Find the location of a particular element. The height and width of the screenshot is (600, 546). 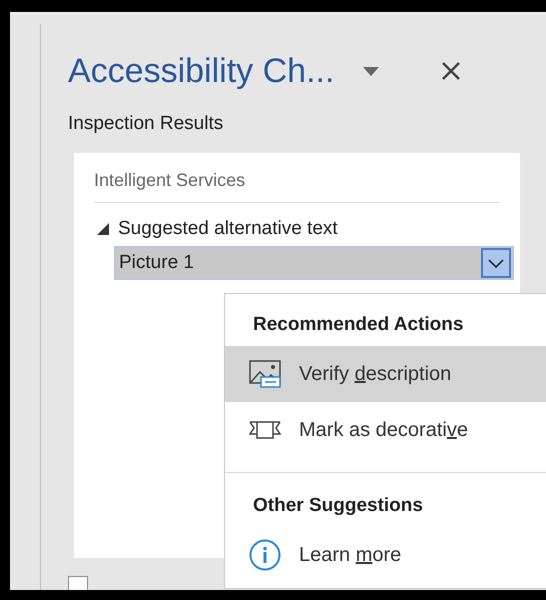

menu-heading: Recommended Actions is located at coordinates (358, 324).